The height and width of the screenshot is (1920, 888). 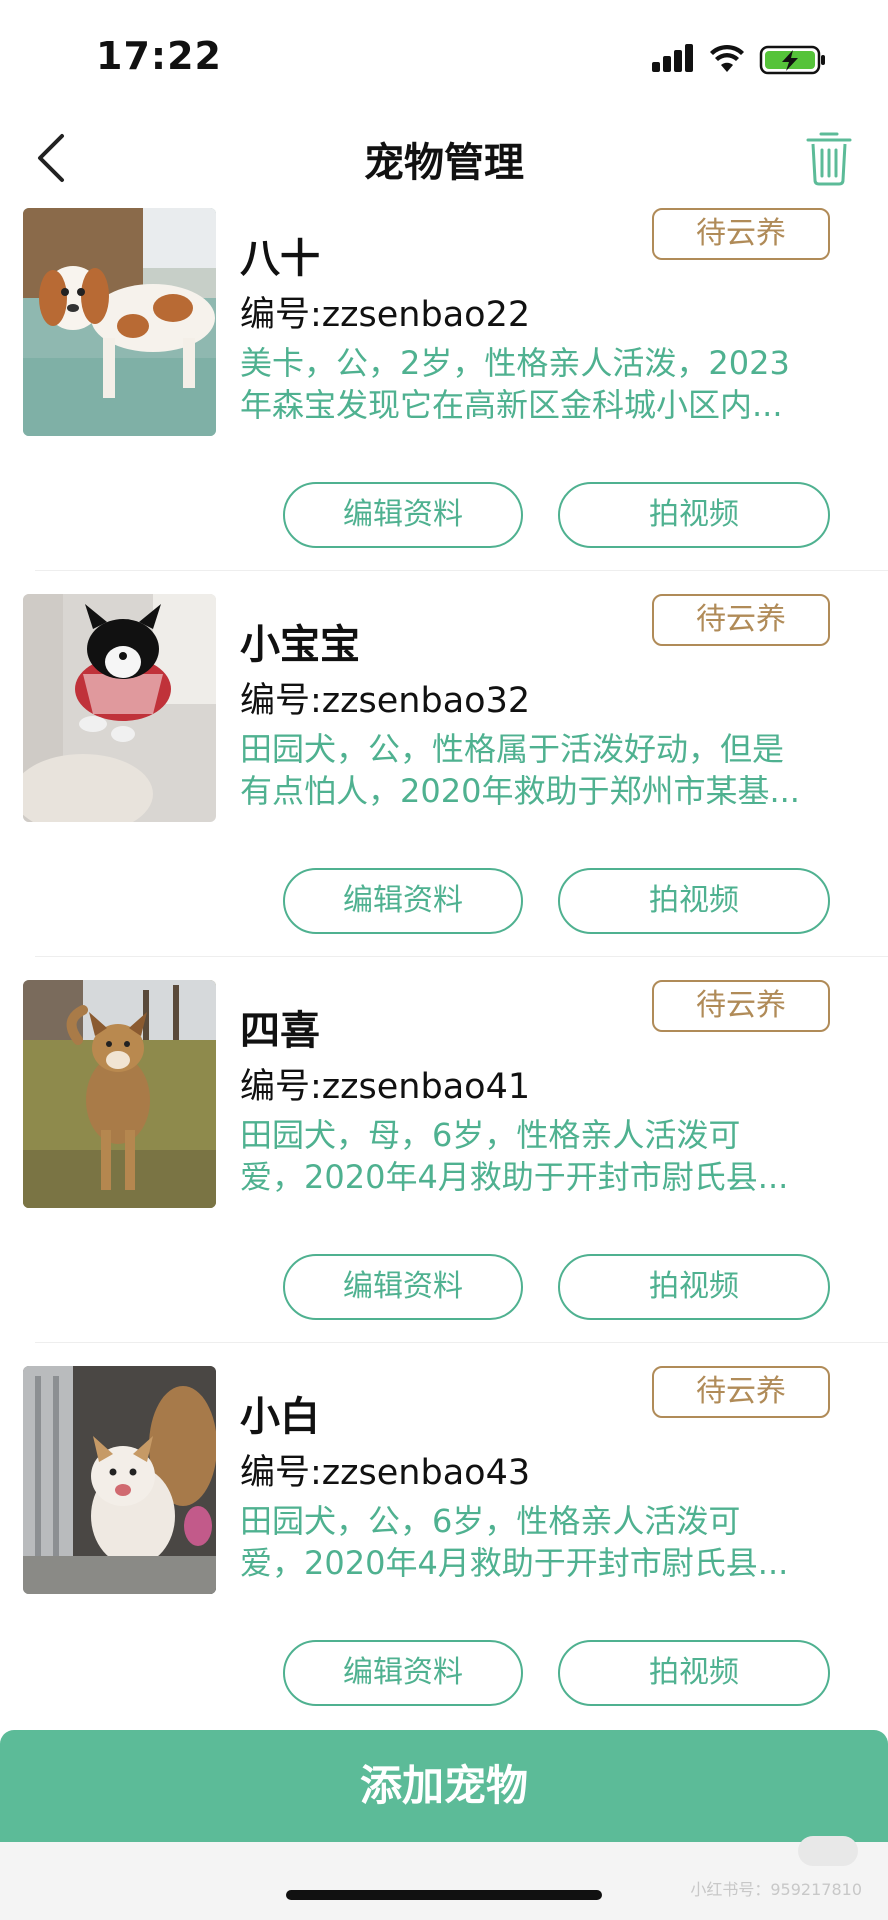 I want to click on pet-id: 编号:zzsenbao43, so click(x=385, y=1473).